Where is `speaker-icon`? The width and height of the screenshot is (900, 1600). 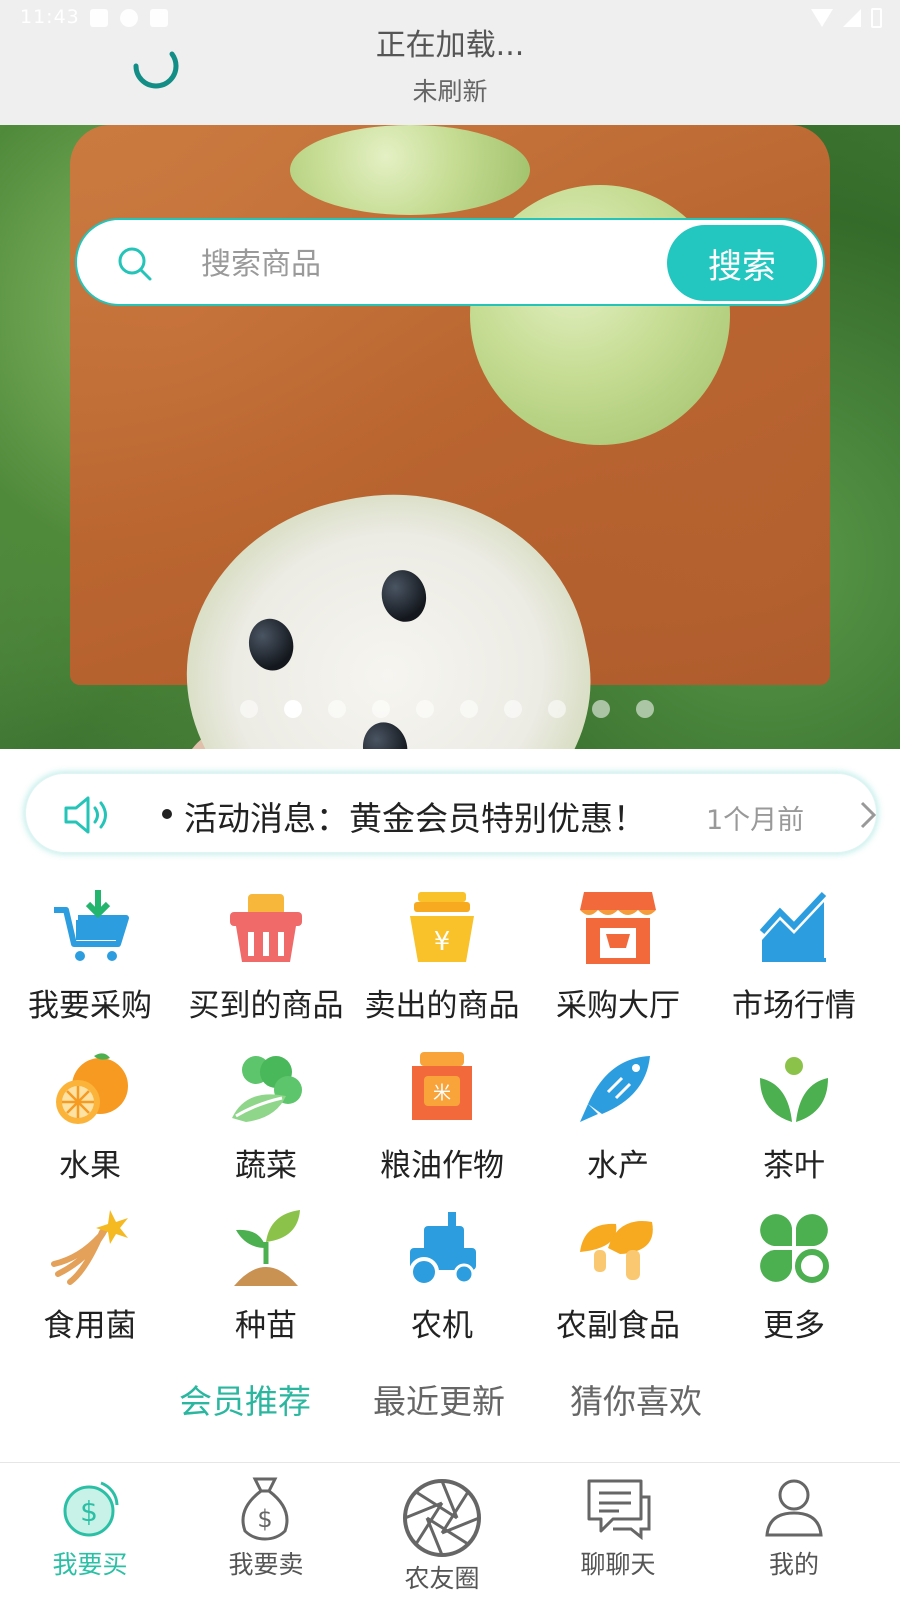 speaker-icon is located at coordinates (85, 815).